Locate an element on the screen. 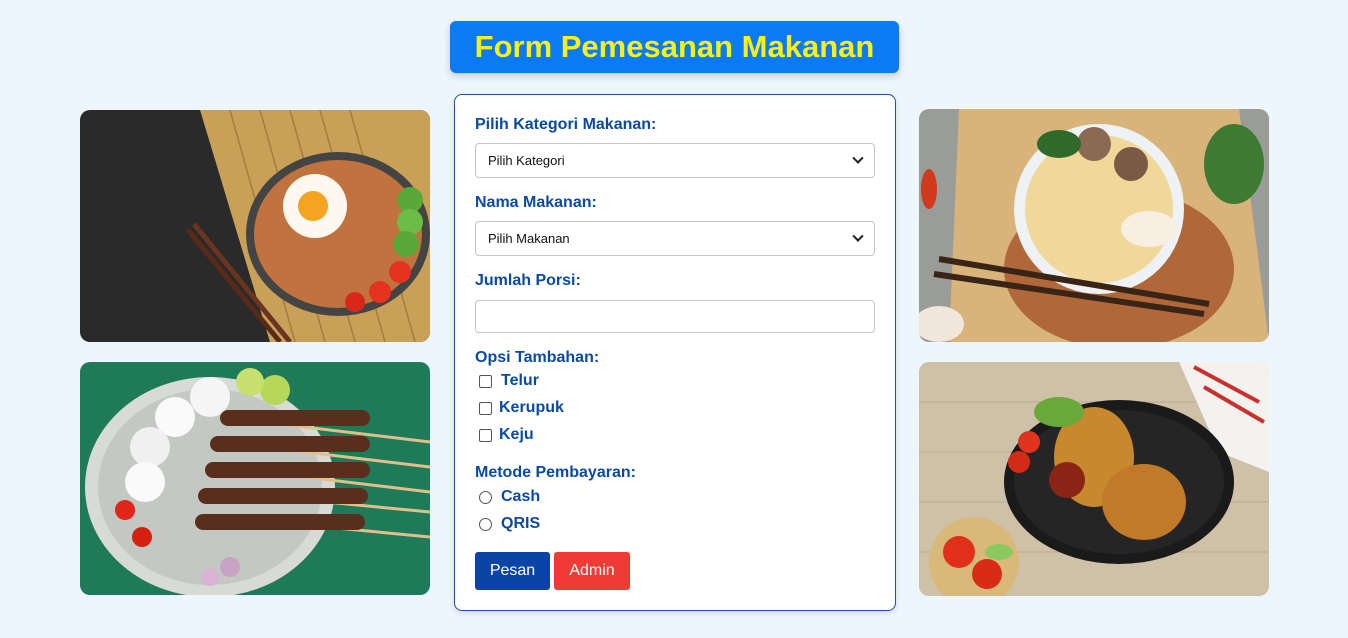 This screenshot has height=638, width=1348. submit-order-button: Pesan is located at coordinates (512, 571).